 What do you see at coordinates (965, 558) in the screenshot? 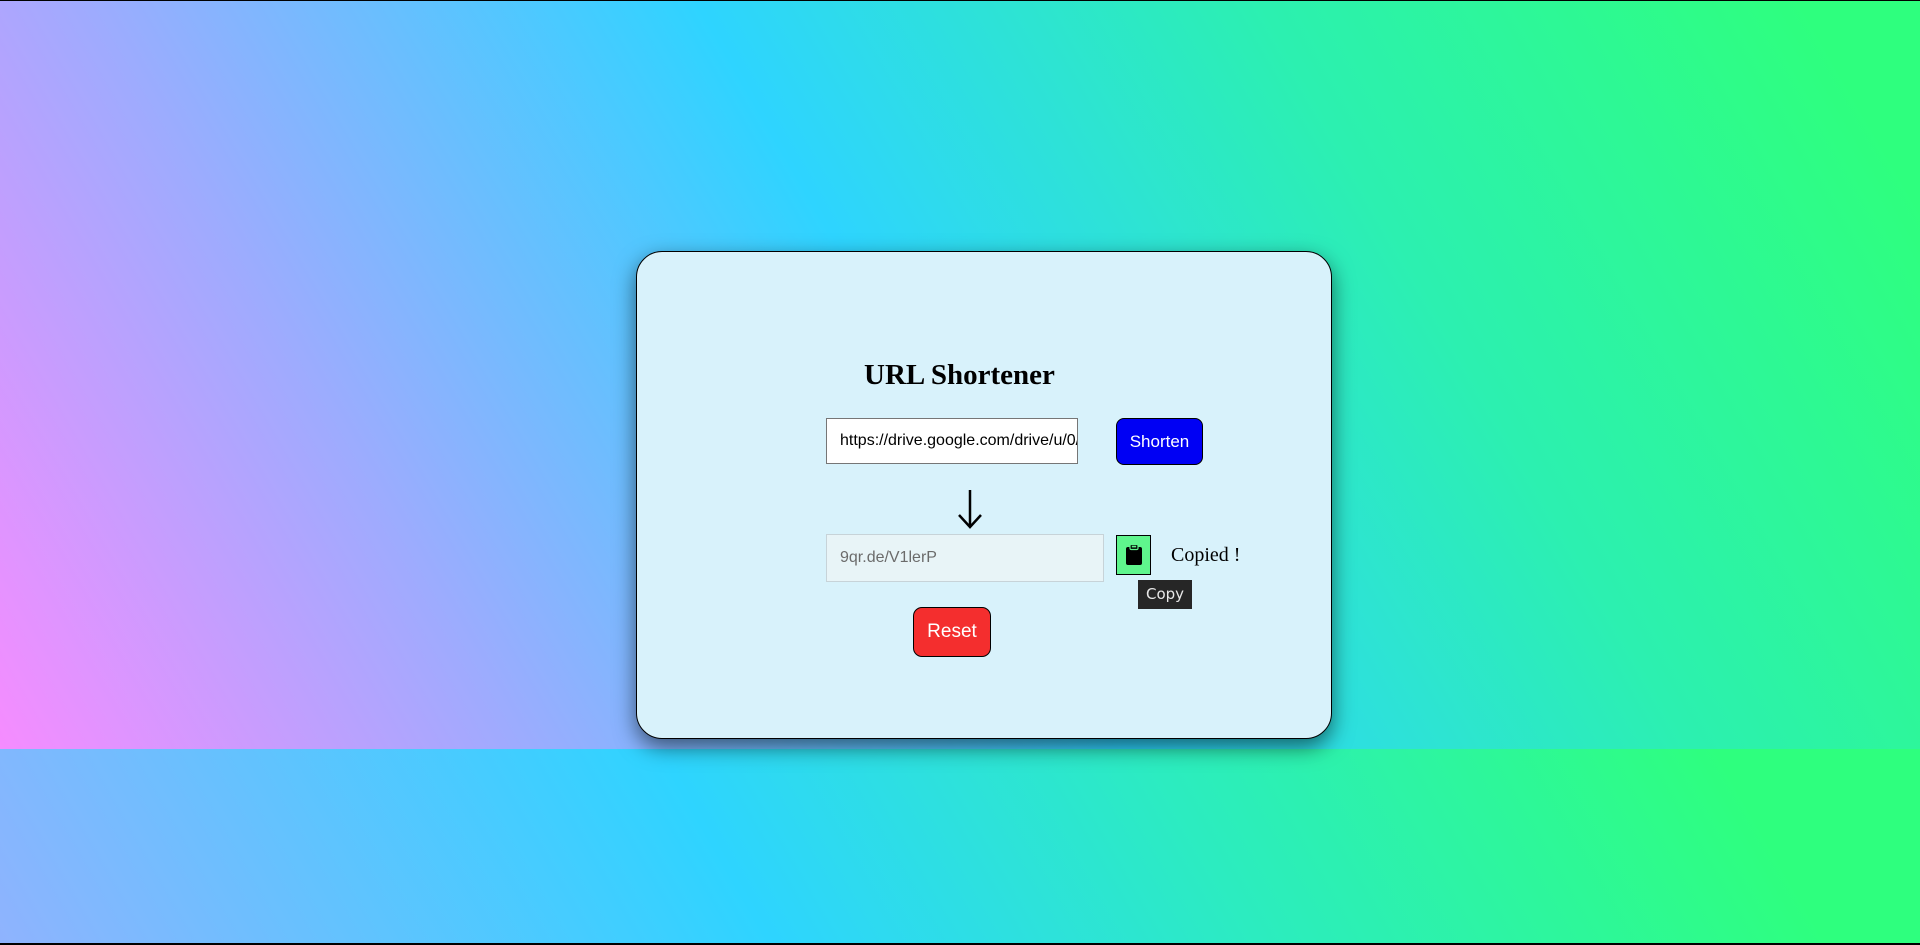
I see `short-url-output: 9qr.de/V1lerP` at bounding box center [965, 558].